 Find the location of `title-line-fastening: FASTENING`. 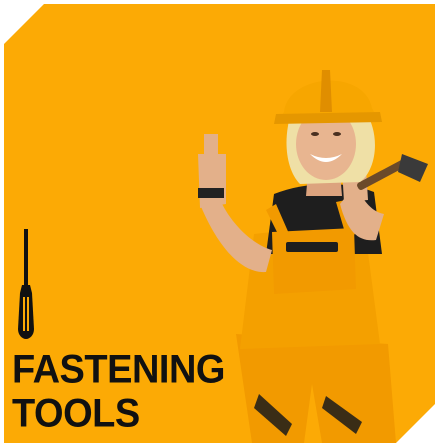

title-line-fastening: FASTENING is located at coordinates (118, 369).